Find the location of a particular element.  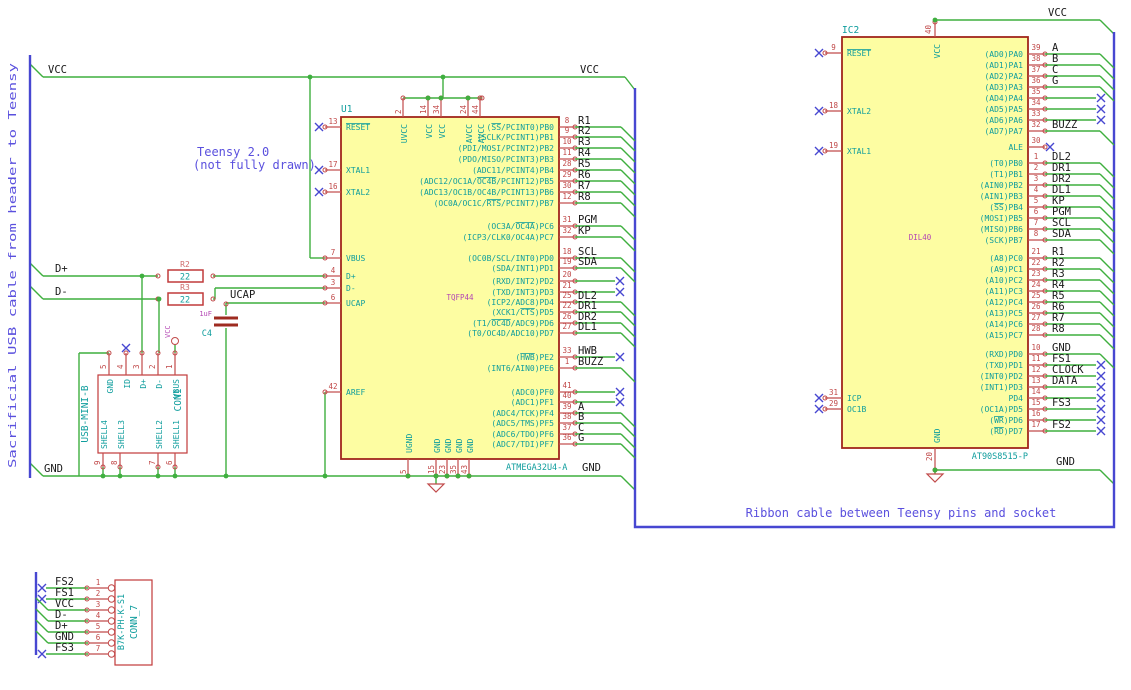

r3-value: 22 is located at coordinates (185, 301).